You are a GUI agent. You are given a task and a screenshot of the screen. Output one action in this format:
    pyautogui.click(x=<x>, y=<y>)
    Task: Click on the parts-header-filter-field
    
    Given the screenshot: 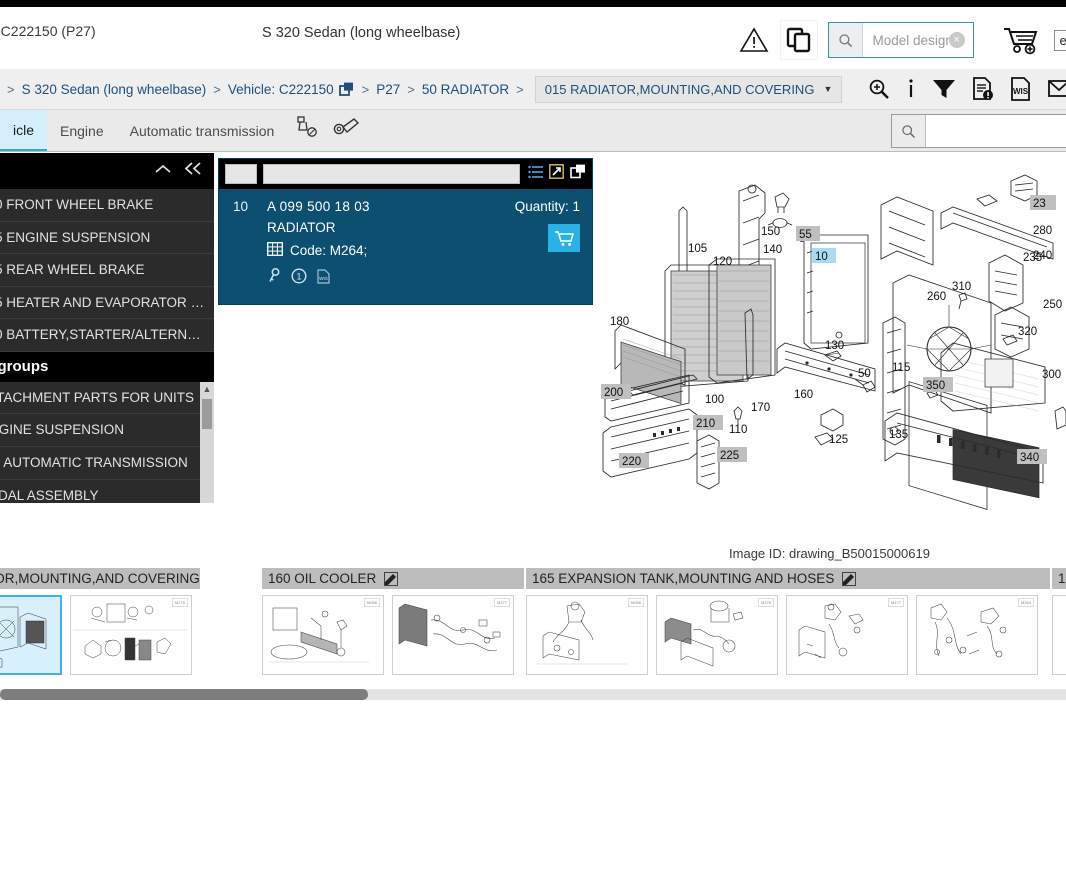 What is the action you would take?
    pyautogui.click(x=391, y=174)
    